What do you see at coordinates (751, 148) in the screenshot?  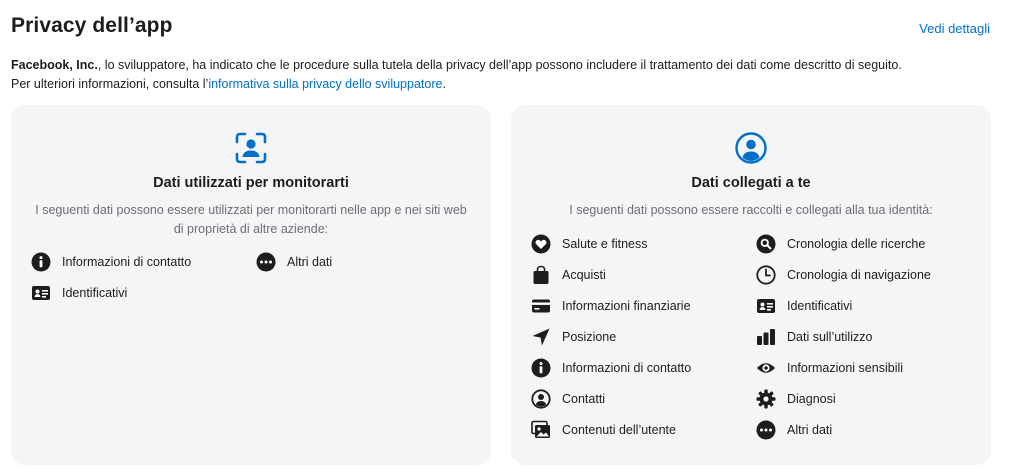 I see `person-circle-icon` at bounding box center [751, 148].